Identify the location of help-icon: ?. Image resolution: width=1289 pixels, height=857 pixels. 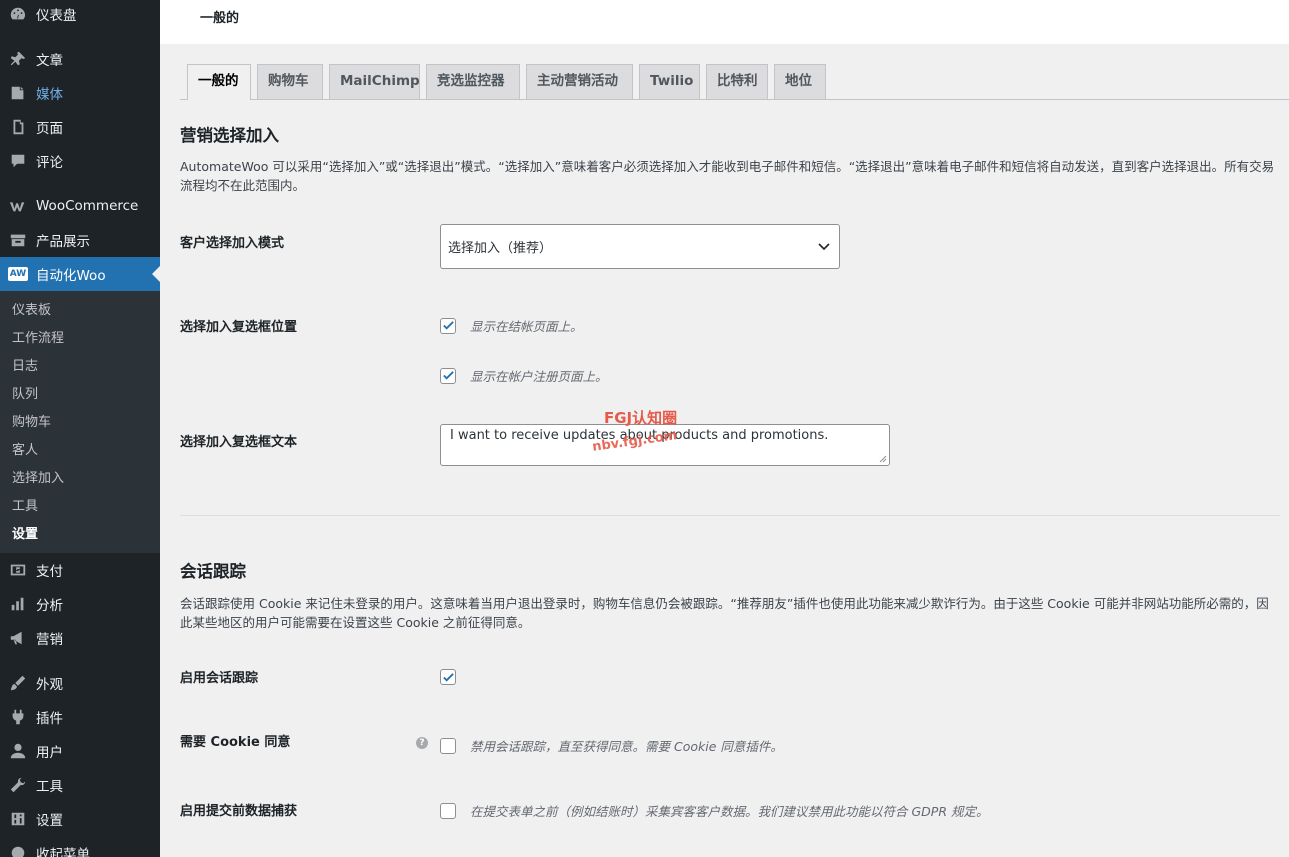
(422, 743).